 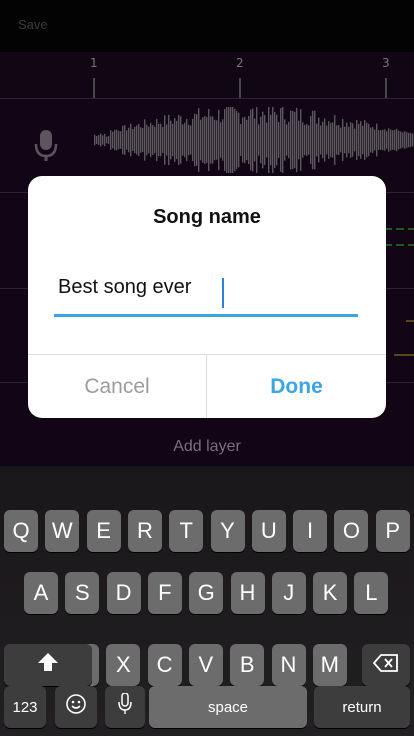 I want to click on text-cursor, so click(x=223, y=293).